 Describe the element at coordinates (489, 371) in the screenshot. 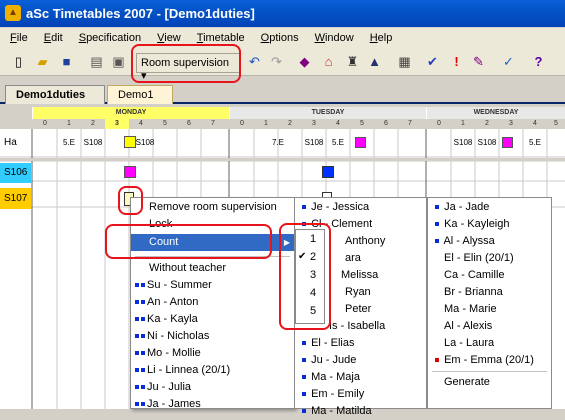

I see `menu-divider` at that location.